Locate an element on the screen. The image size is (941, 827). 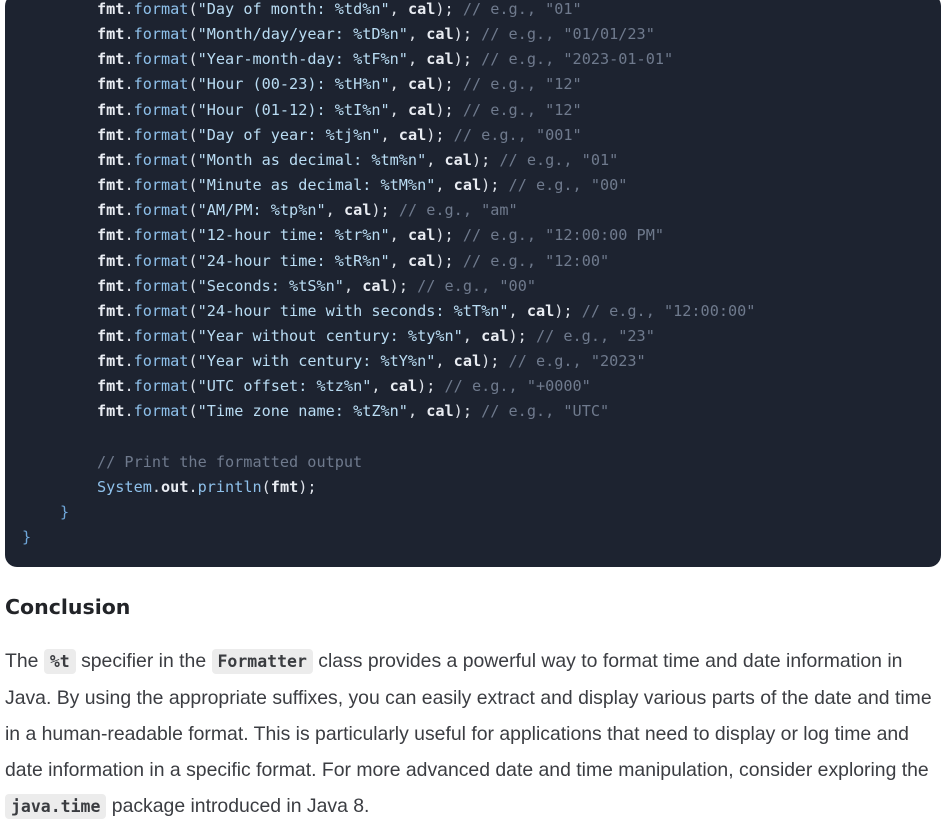
code-token-method: println is located at coordinates (229, 486).